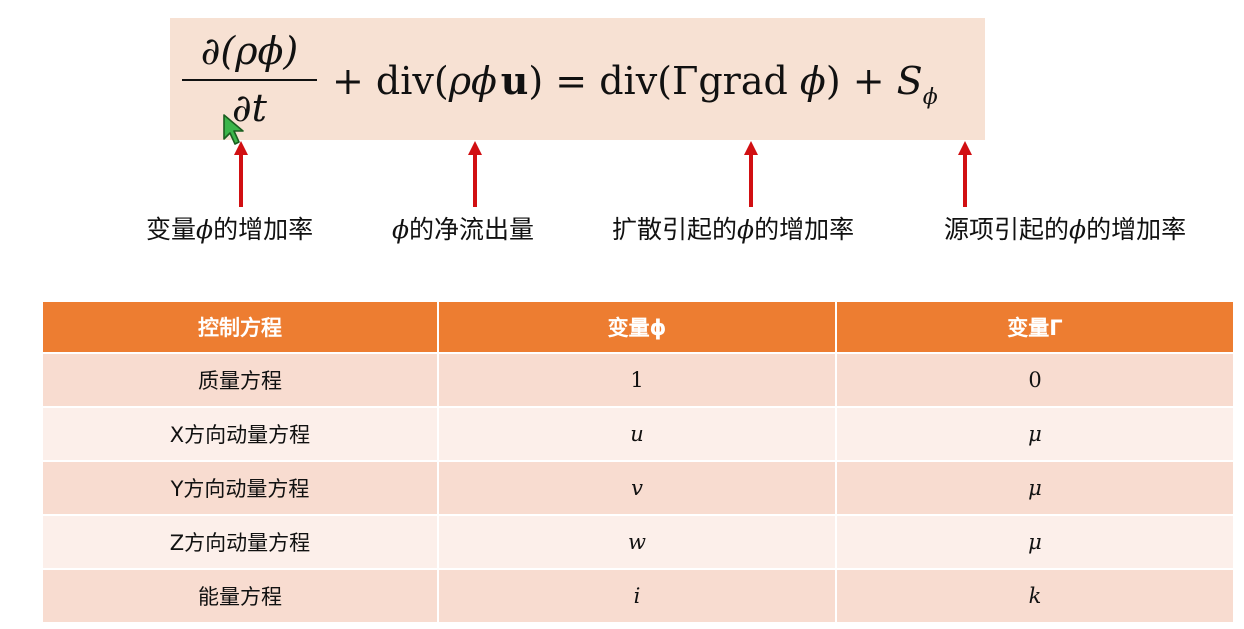 The height and width of the screenshot is (629, 1244). What do you see at coordinates (472, 229) in the screenshot?
I see `annotation-text: 的净流出量` at bounding box center [472, 229].